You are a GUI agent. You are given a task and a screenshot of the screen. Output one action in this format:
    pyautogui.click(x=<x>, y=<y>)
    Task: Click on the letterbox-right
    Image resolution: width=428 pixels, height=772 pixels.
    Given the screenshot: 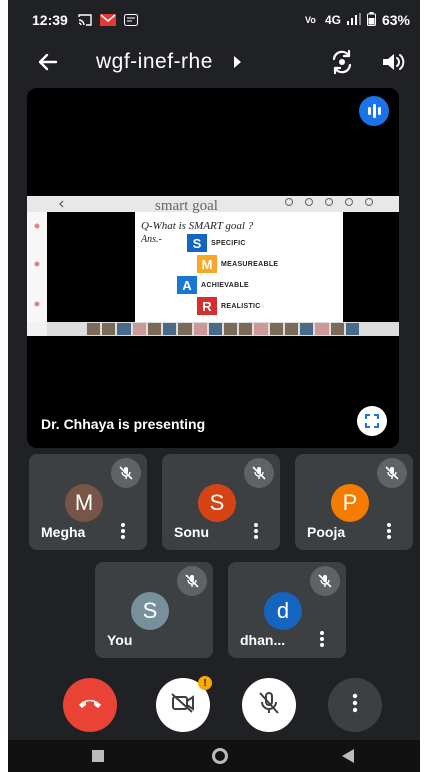 What is the action you would take?
    pyautogui.click(x=371, y=267)
    